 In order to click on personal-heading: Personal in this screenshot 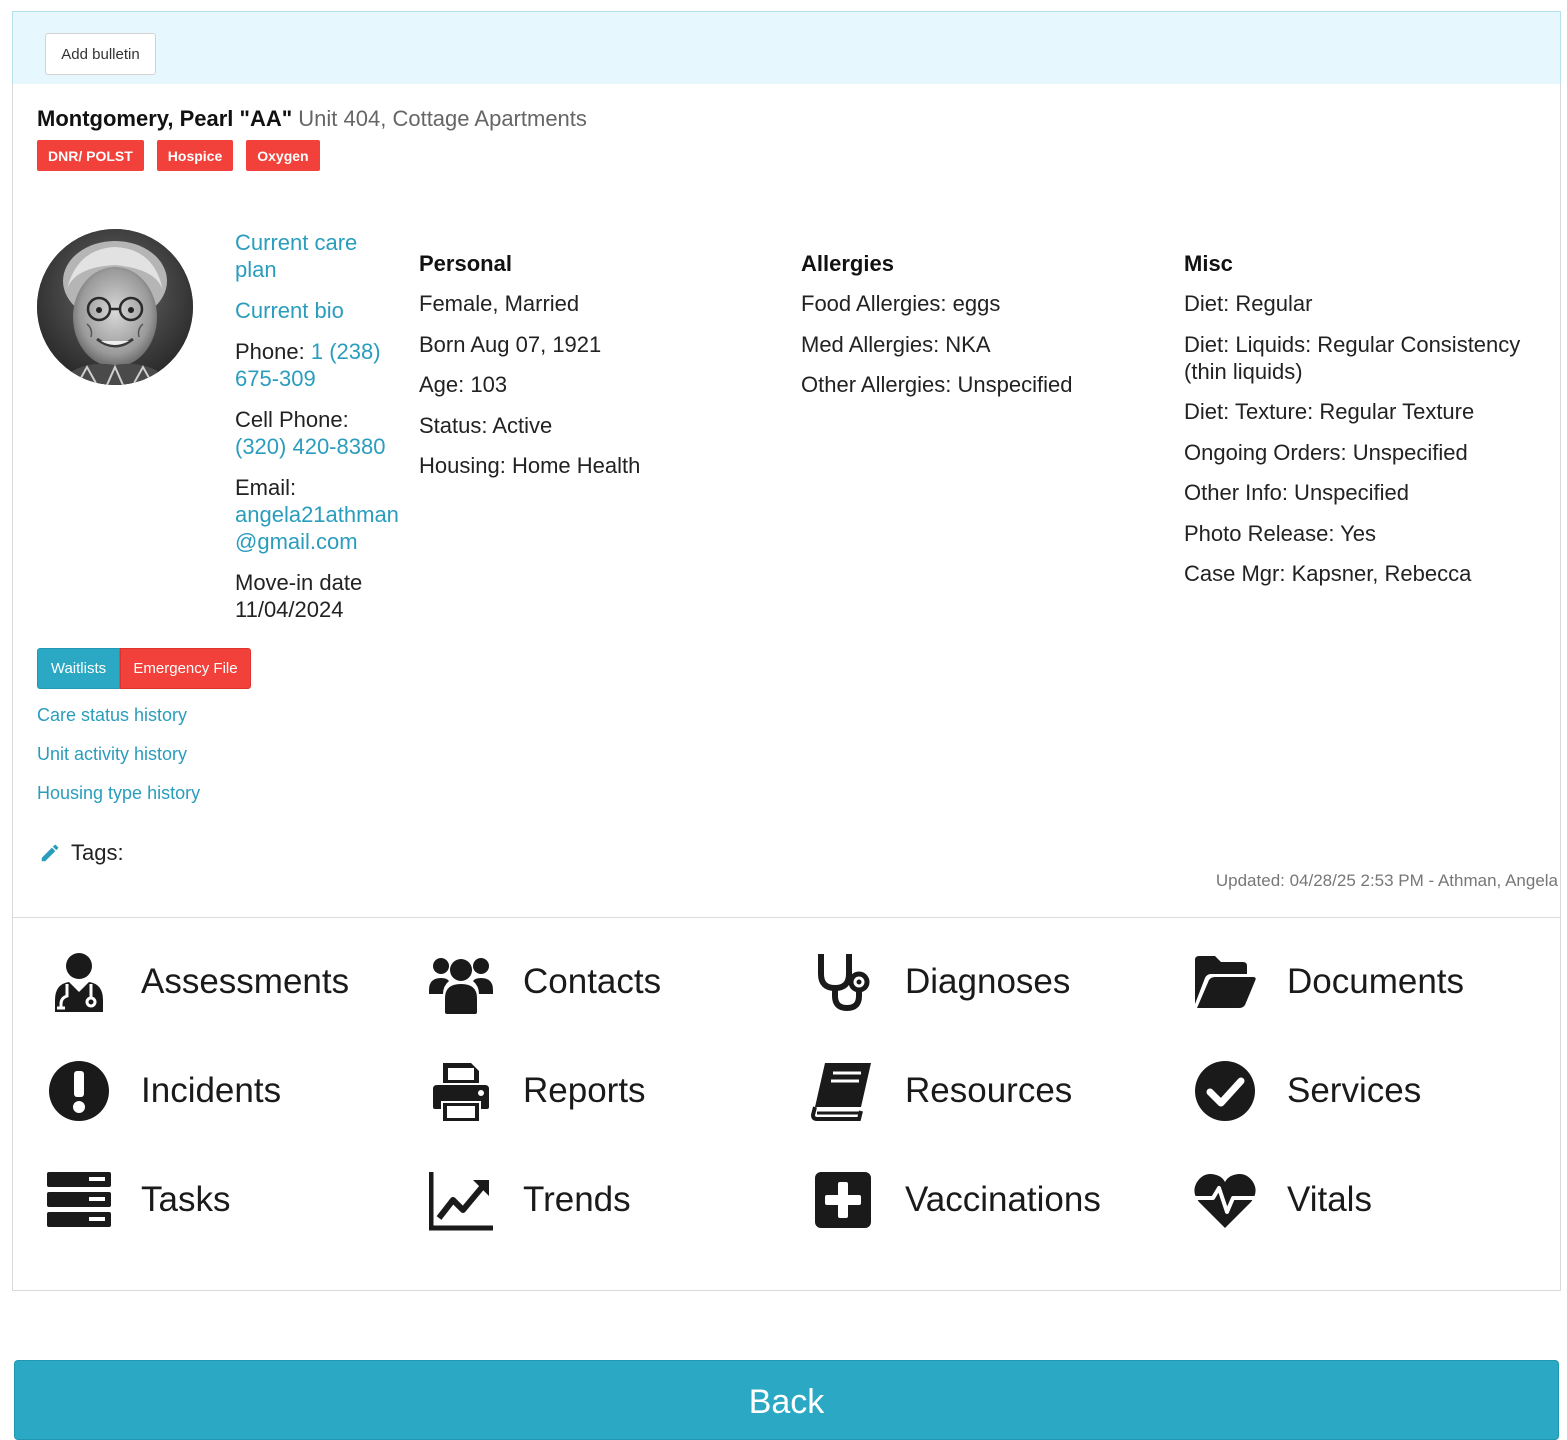, I will do `click(465, 263)`.